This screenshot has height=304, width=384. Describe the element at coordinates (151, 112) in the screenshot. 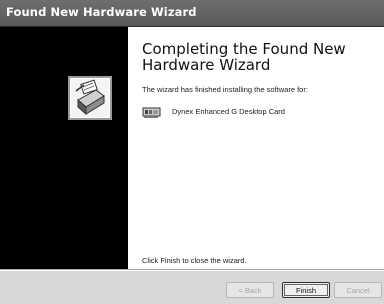

I see `network-card-icon` at that location.